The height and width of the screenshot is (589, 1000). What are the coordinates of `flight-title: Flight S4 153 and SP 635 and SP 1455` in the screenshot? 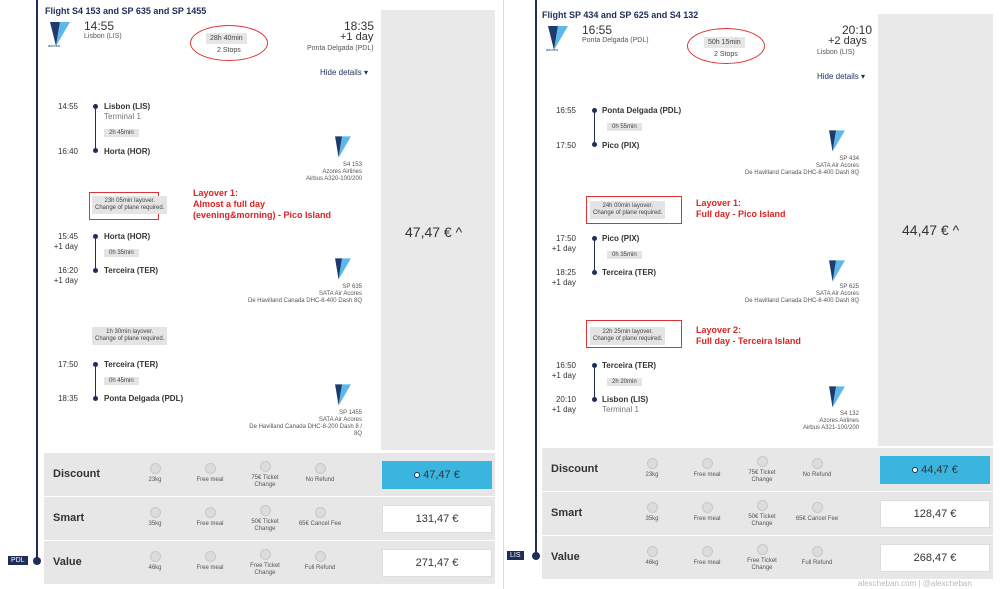 It's located at (126, 11).